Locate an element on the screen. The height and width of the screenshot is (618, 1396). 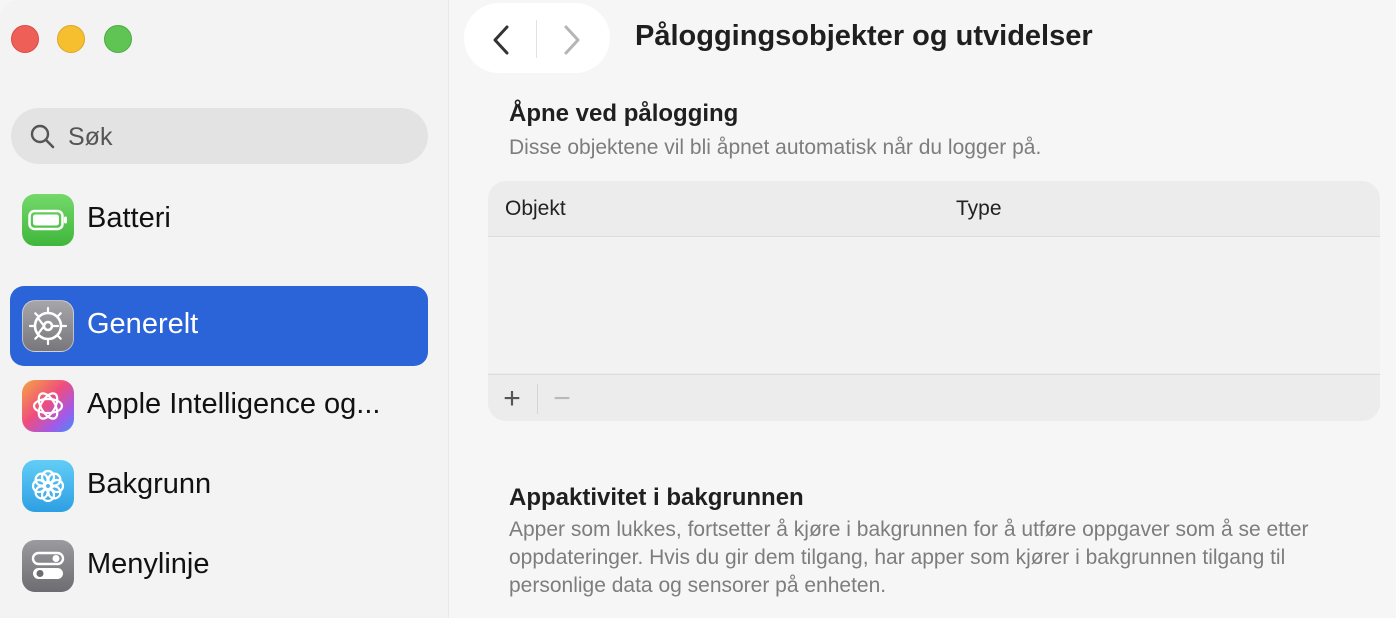
login-items-heading: Åpne ved pålogging is located at coordinates (624, 113).